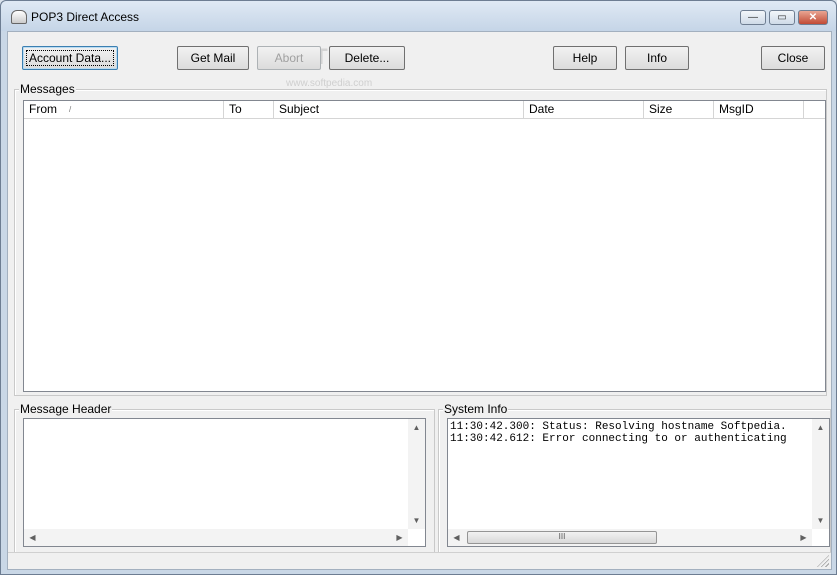 This screenshot has height=575, width=837. I want to click on message-header-hscrollbar: ◀ ▶, so click(216, 537).